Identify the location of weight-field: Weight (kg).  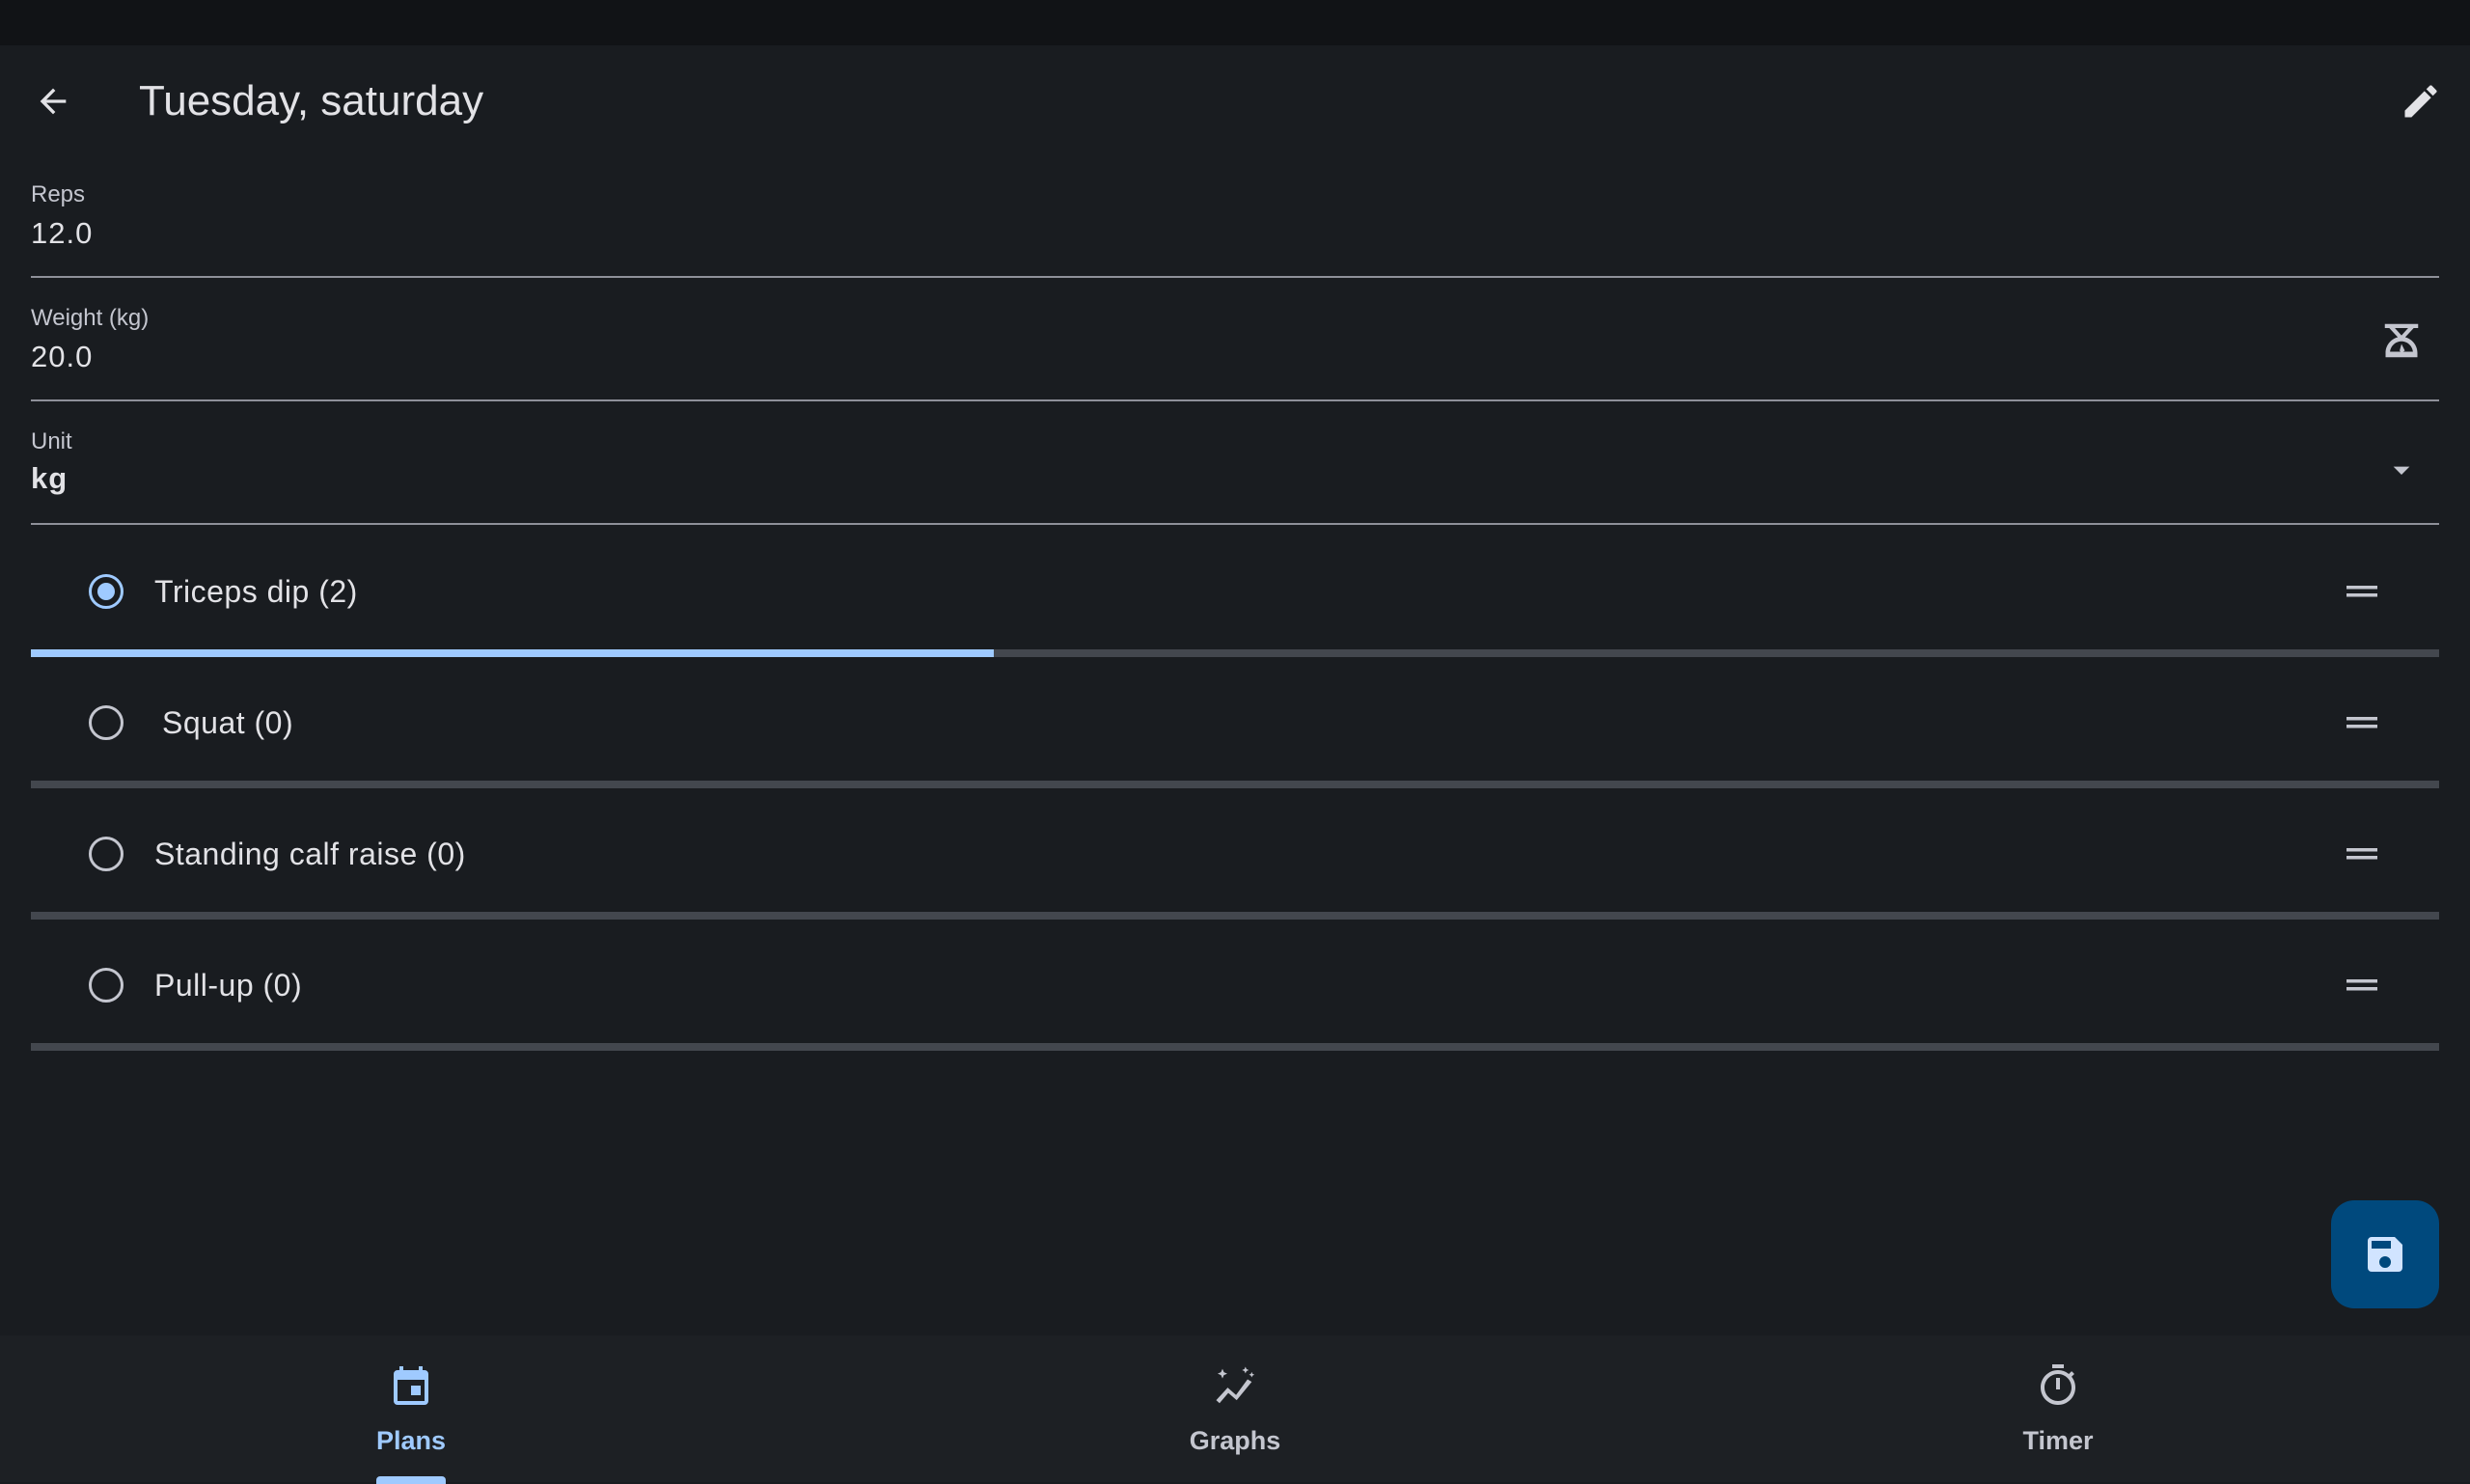
(1235, 339).